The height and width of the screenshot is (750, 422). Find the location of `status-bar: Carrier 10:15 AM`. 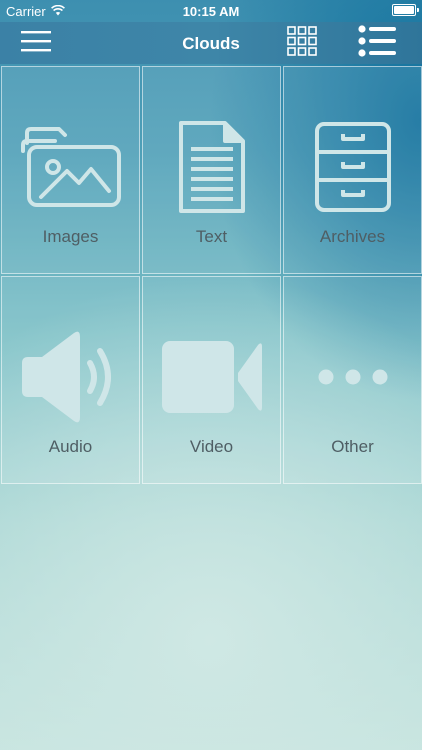

status-bar: Carrier 10:15 AM is located at coordinates (211, 11).